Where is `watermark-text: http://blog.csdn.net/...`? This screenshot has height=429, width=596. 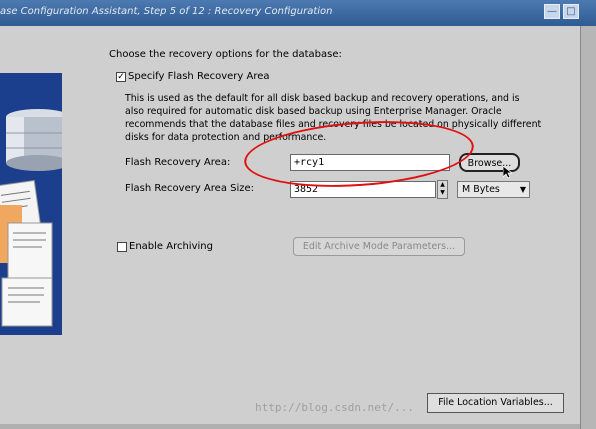 watermark-text: http://blog.csdn.net/... is located at coordinates (334, 407).